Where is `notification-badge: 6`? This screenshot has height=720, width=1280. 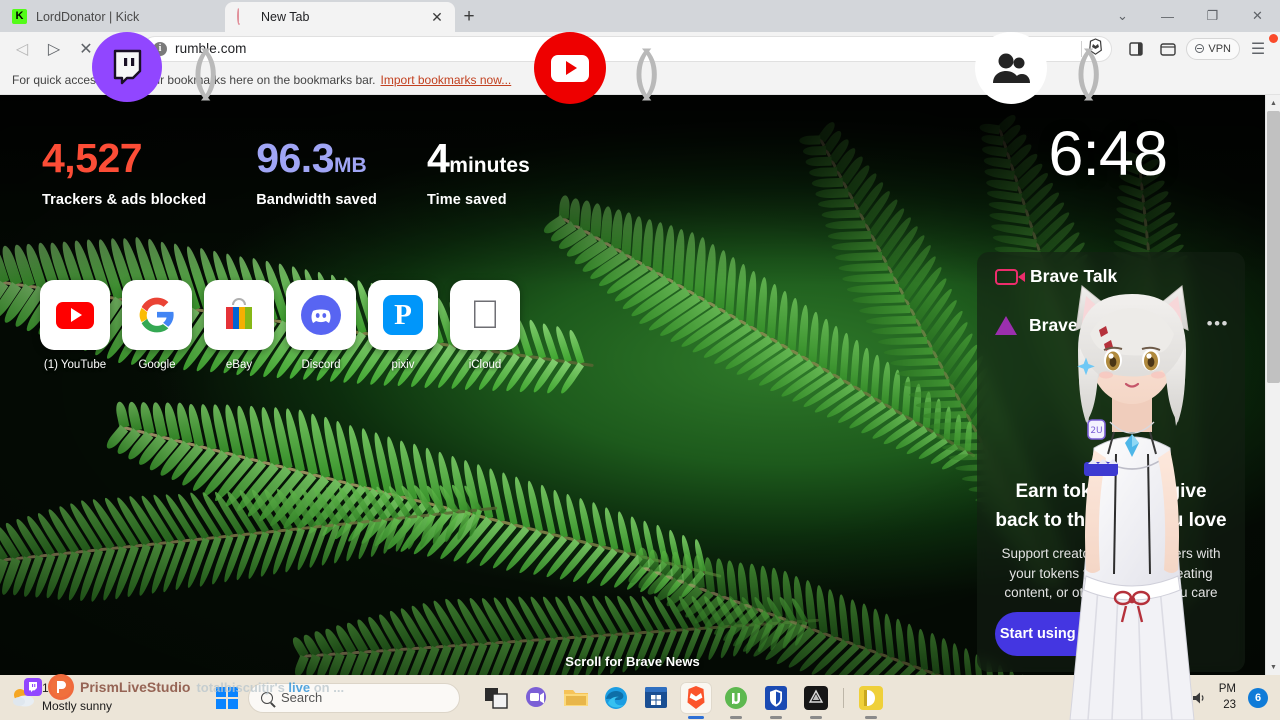
notification-badge: 6 is located at coordinates (1258, 697).